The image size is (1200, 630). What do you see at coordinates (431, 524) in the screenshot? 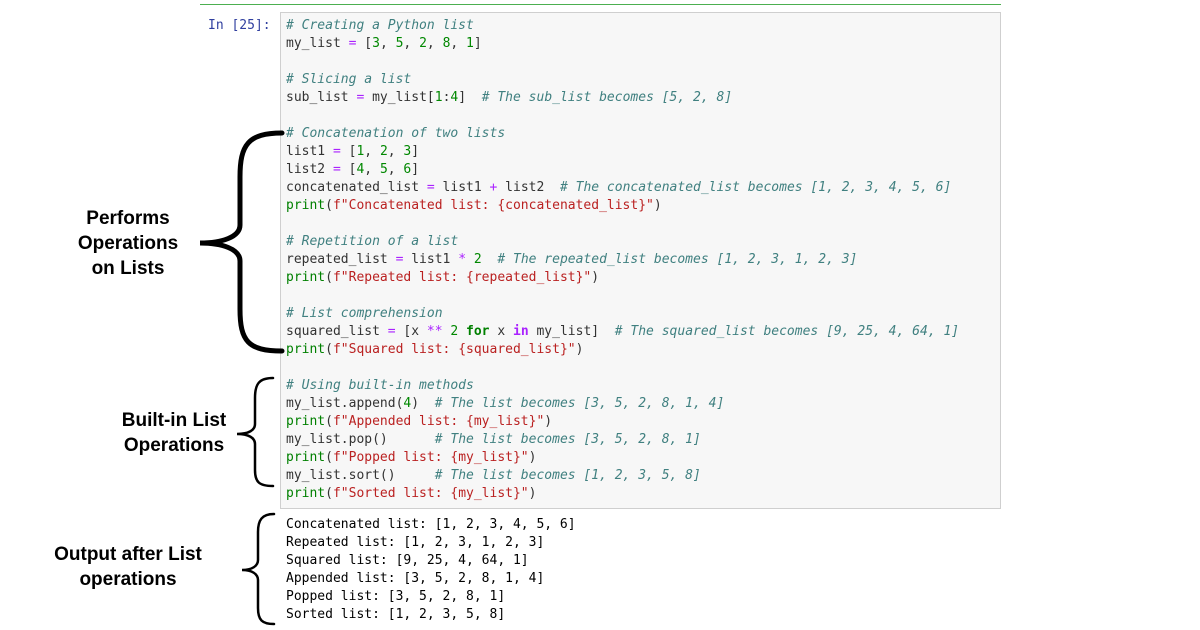
I see `output-line: Concatenated list: [1, 2, 3, 4, 5, 6]` at bounding box center [431, 524].